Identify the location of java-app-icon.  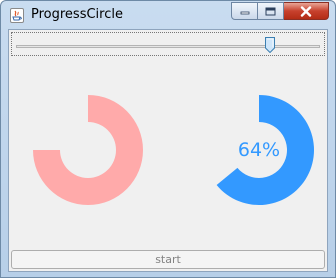
(17, 15).